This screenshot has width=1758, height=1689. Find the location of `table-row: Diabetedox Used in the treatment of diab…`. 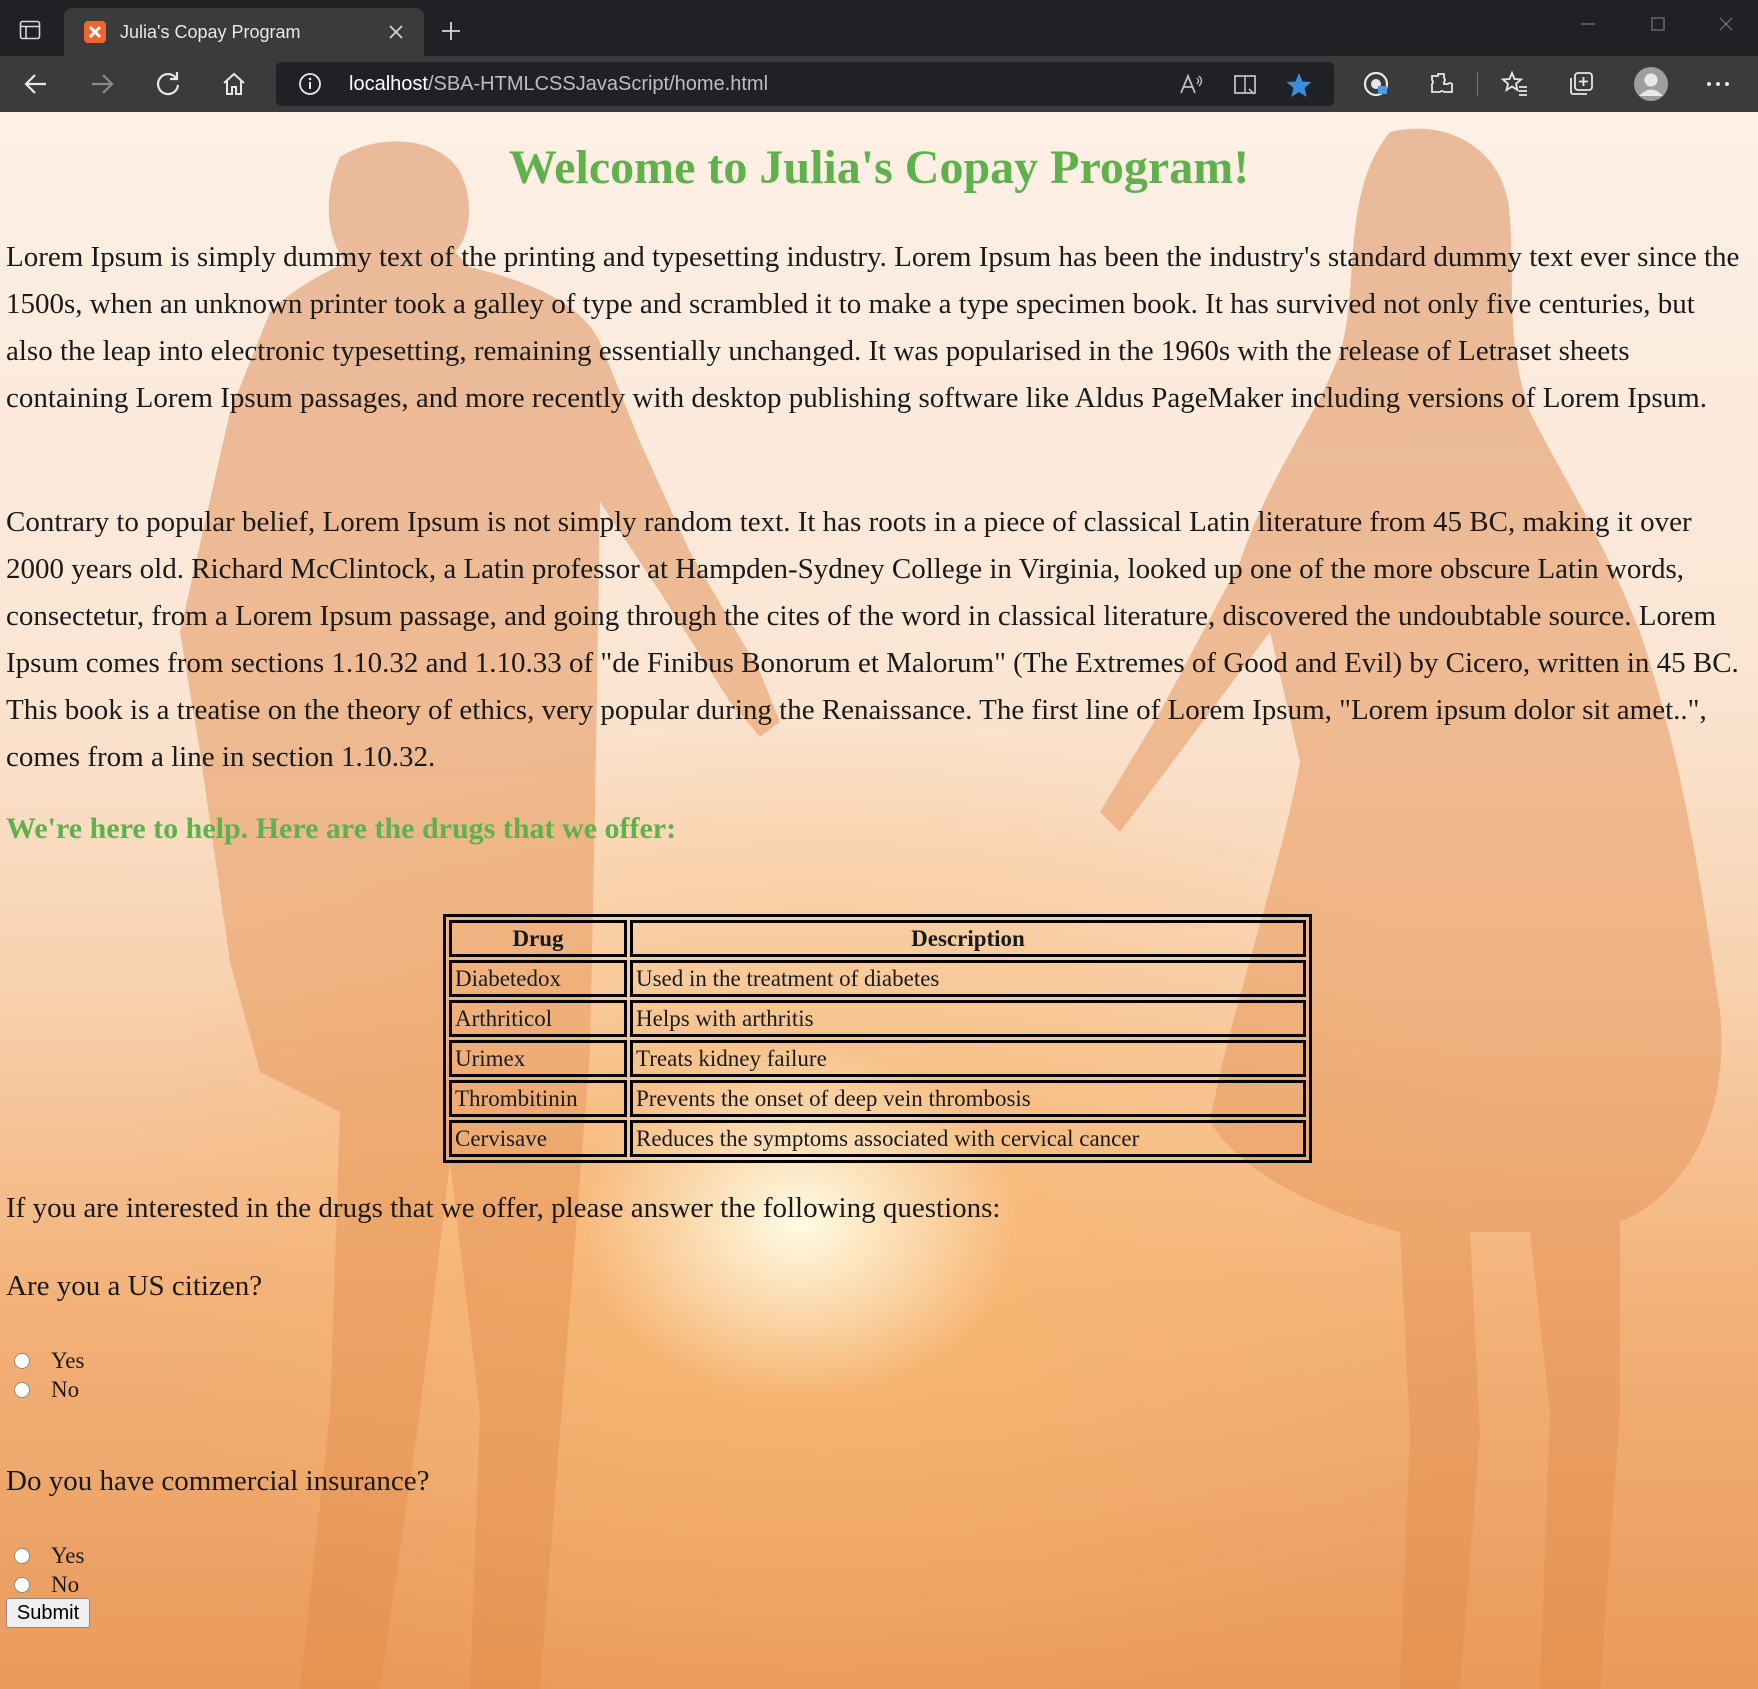

table-row: Diabetedox Used in the treatment of diab… is located at coordinates (877, 978).